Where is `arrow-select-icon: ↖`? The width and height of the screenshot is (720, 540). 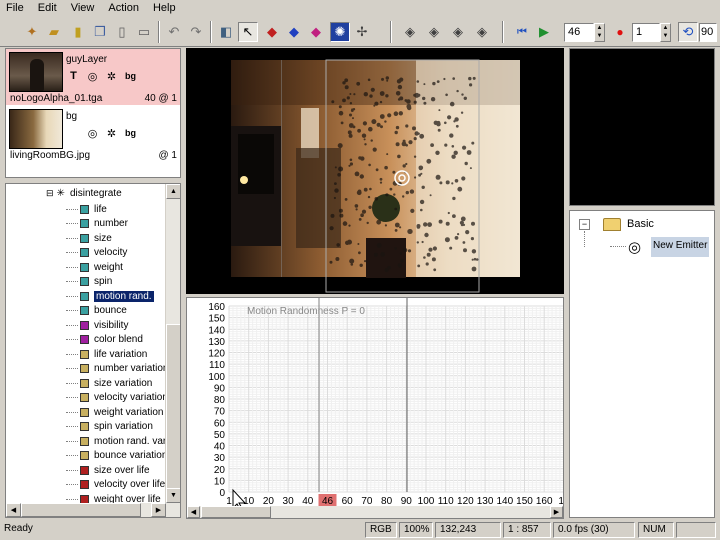 arrow-select-icon: ↖ is located at coordinates (248, 32).